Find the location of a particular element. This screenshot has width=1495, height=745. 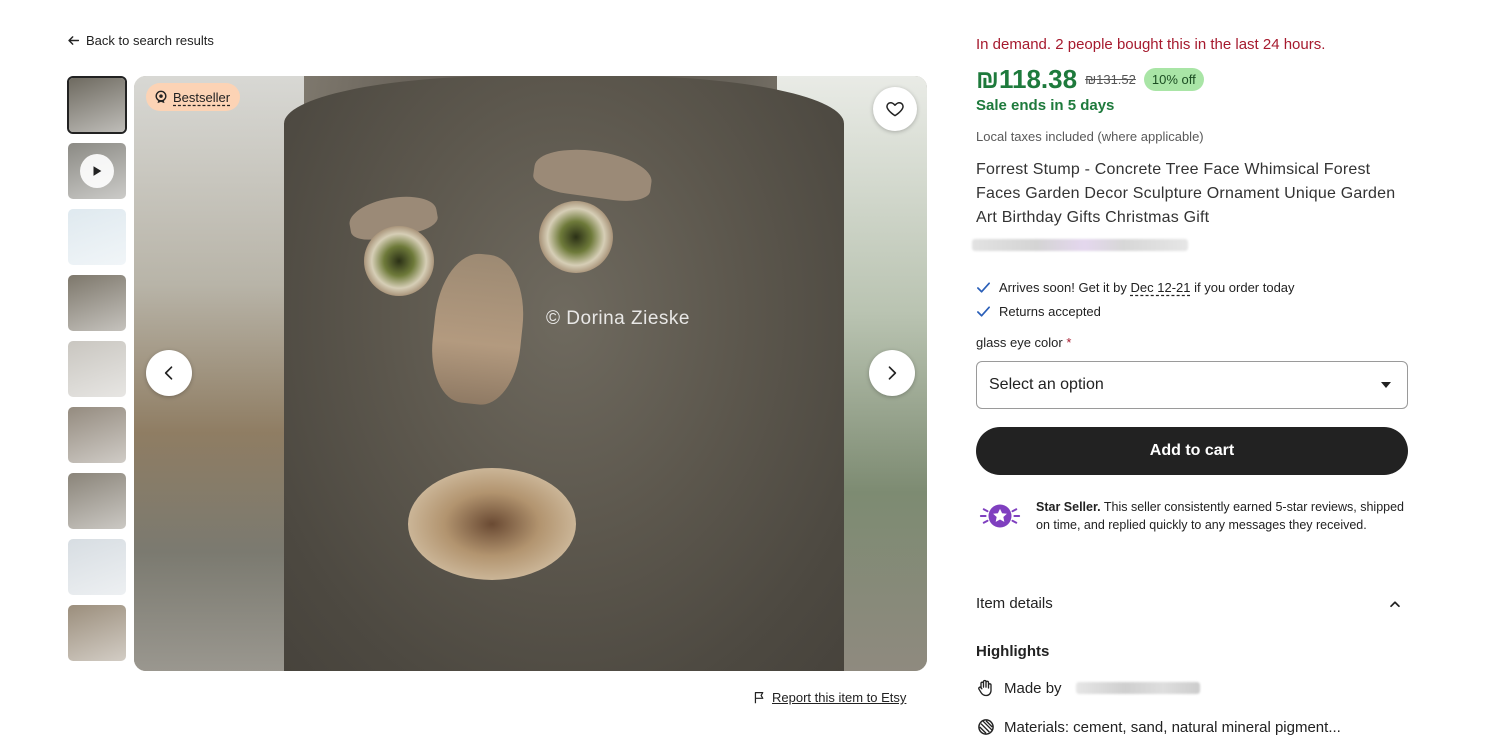

report-item-link: Report this item to Etsy is located at coordinates (829, 697).